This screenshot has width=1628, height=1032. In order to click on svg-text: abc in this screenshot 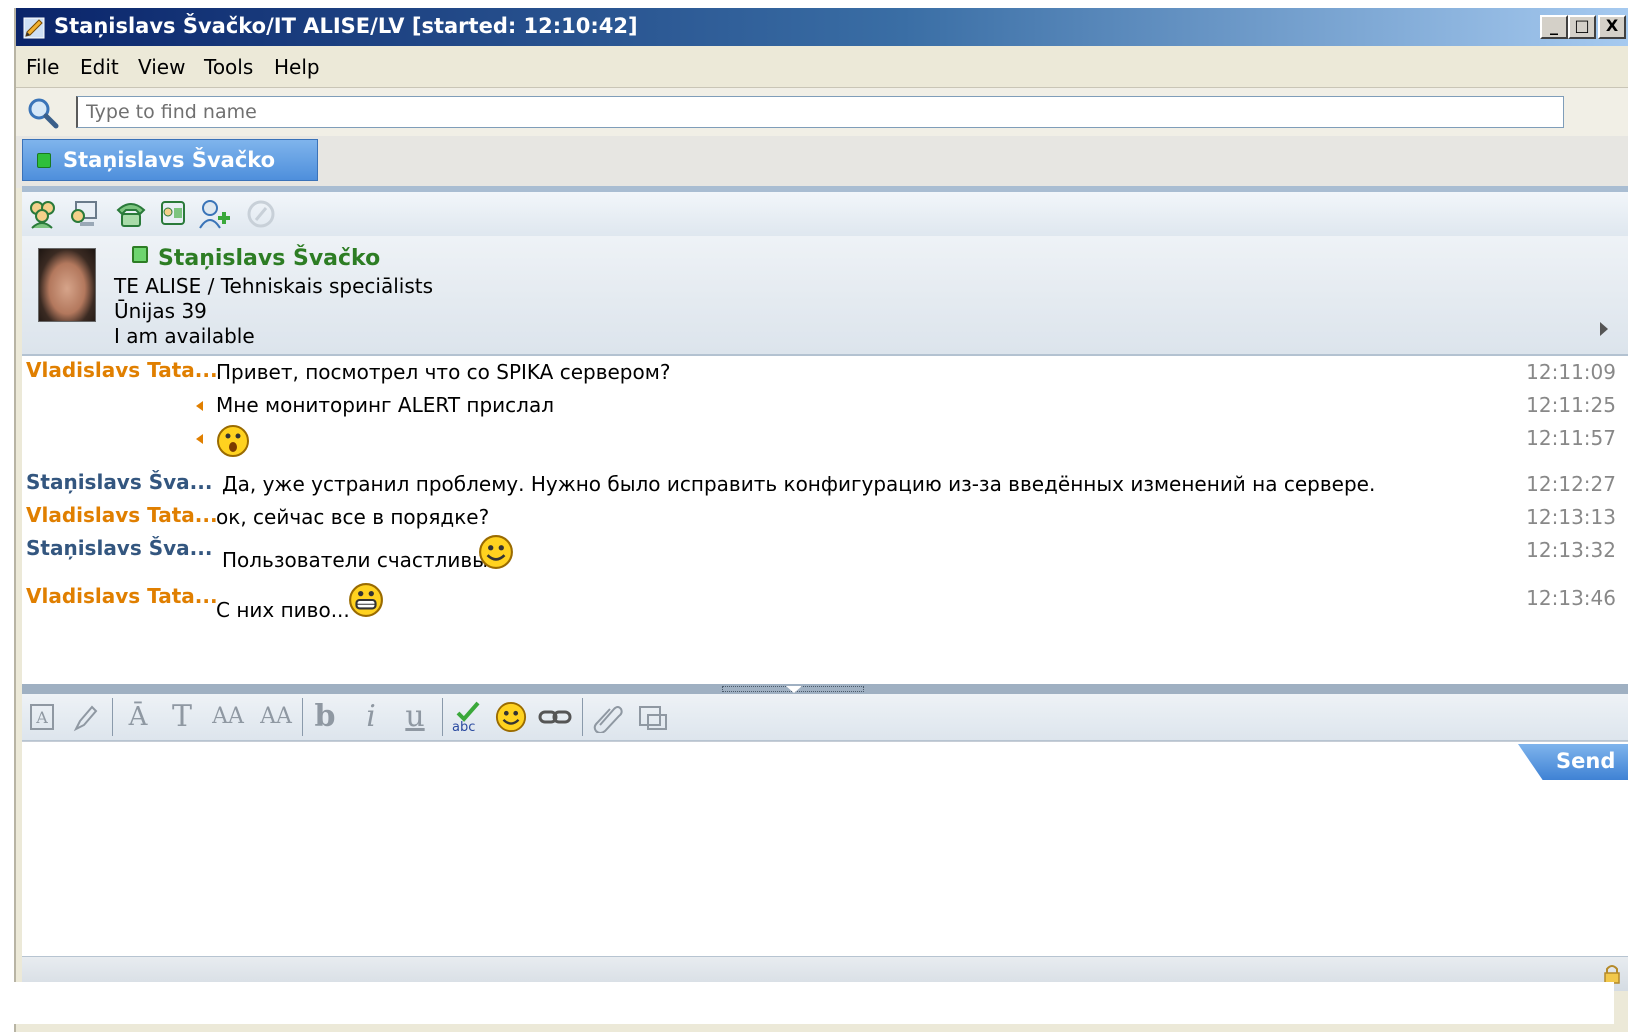, I will do `click(463, 726)`.